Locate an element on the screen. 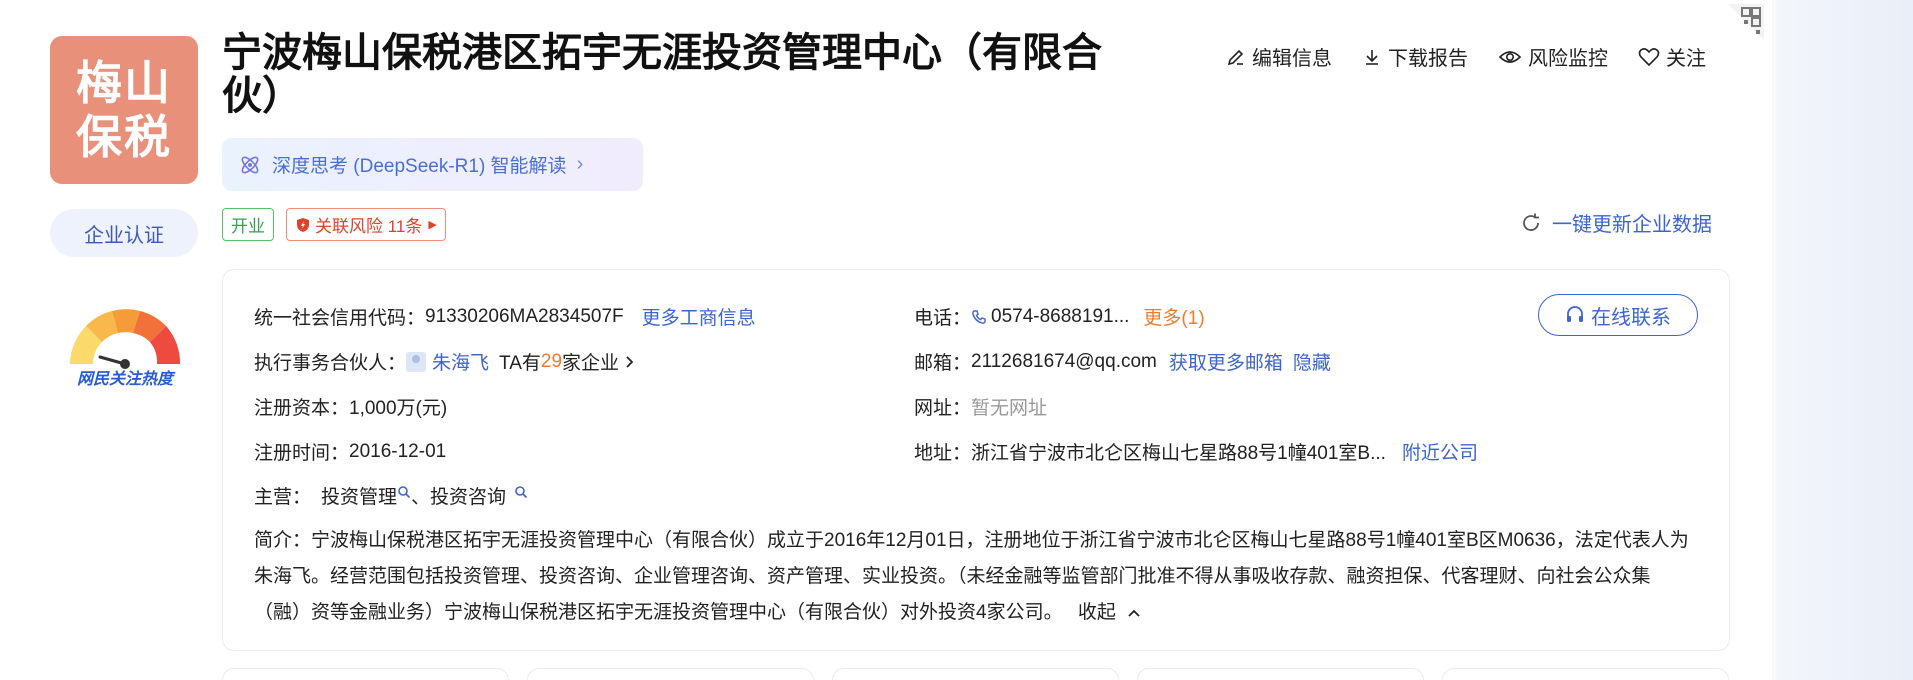 This screenshot has height=680, width=1913. logo-line2: 保税 is located at coordinates (124, 137).